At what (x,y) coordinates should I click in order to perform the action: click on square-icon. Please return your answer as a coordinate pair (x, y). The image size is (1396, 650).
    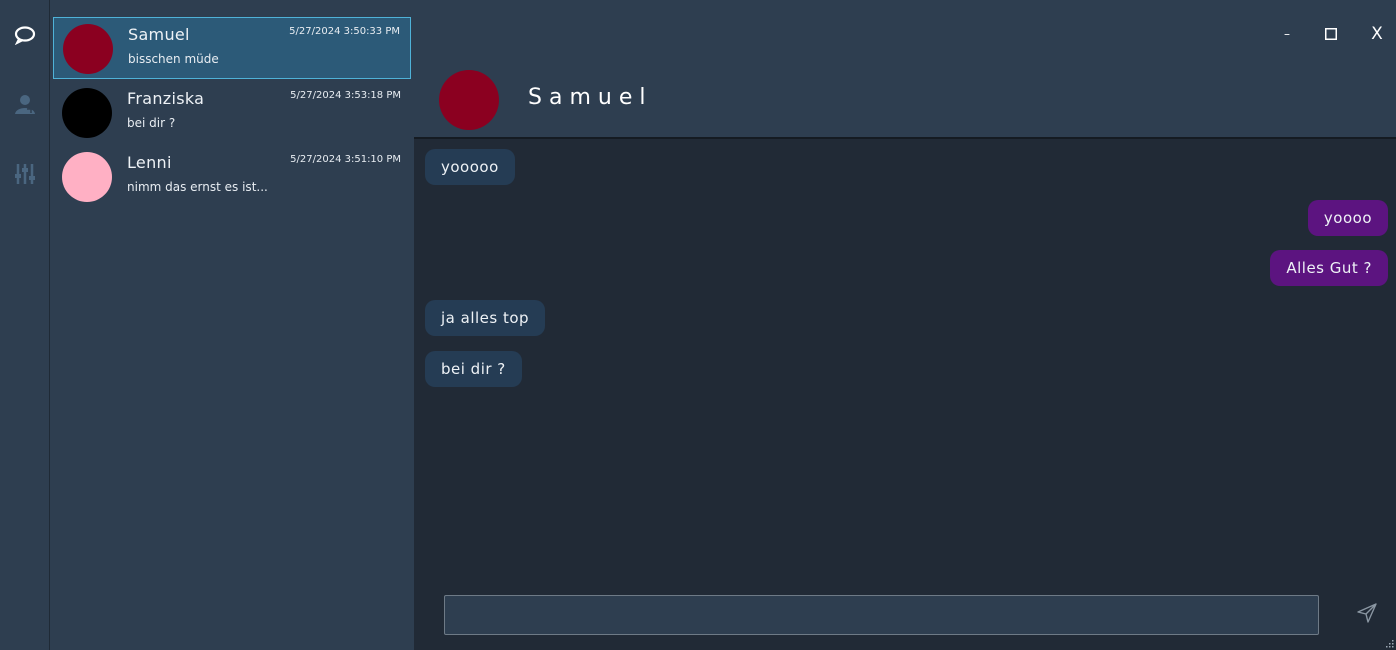
    Looking at the image, I should click on (1331, 34).